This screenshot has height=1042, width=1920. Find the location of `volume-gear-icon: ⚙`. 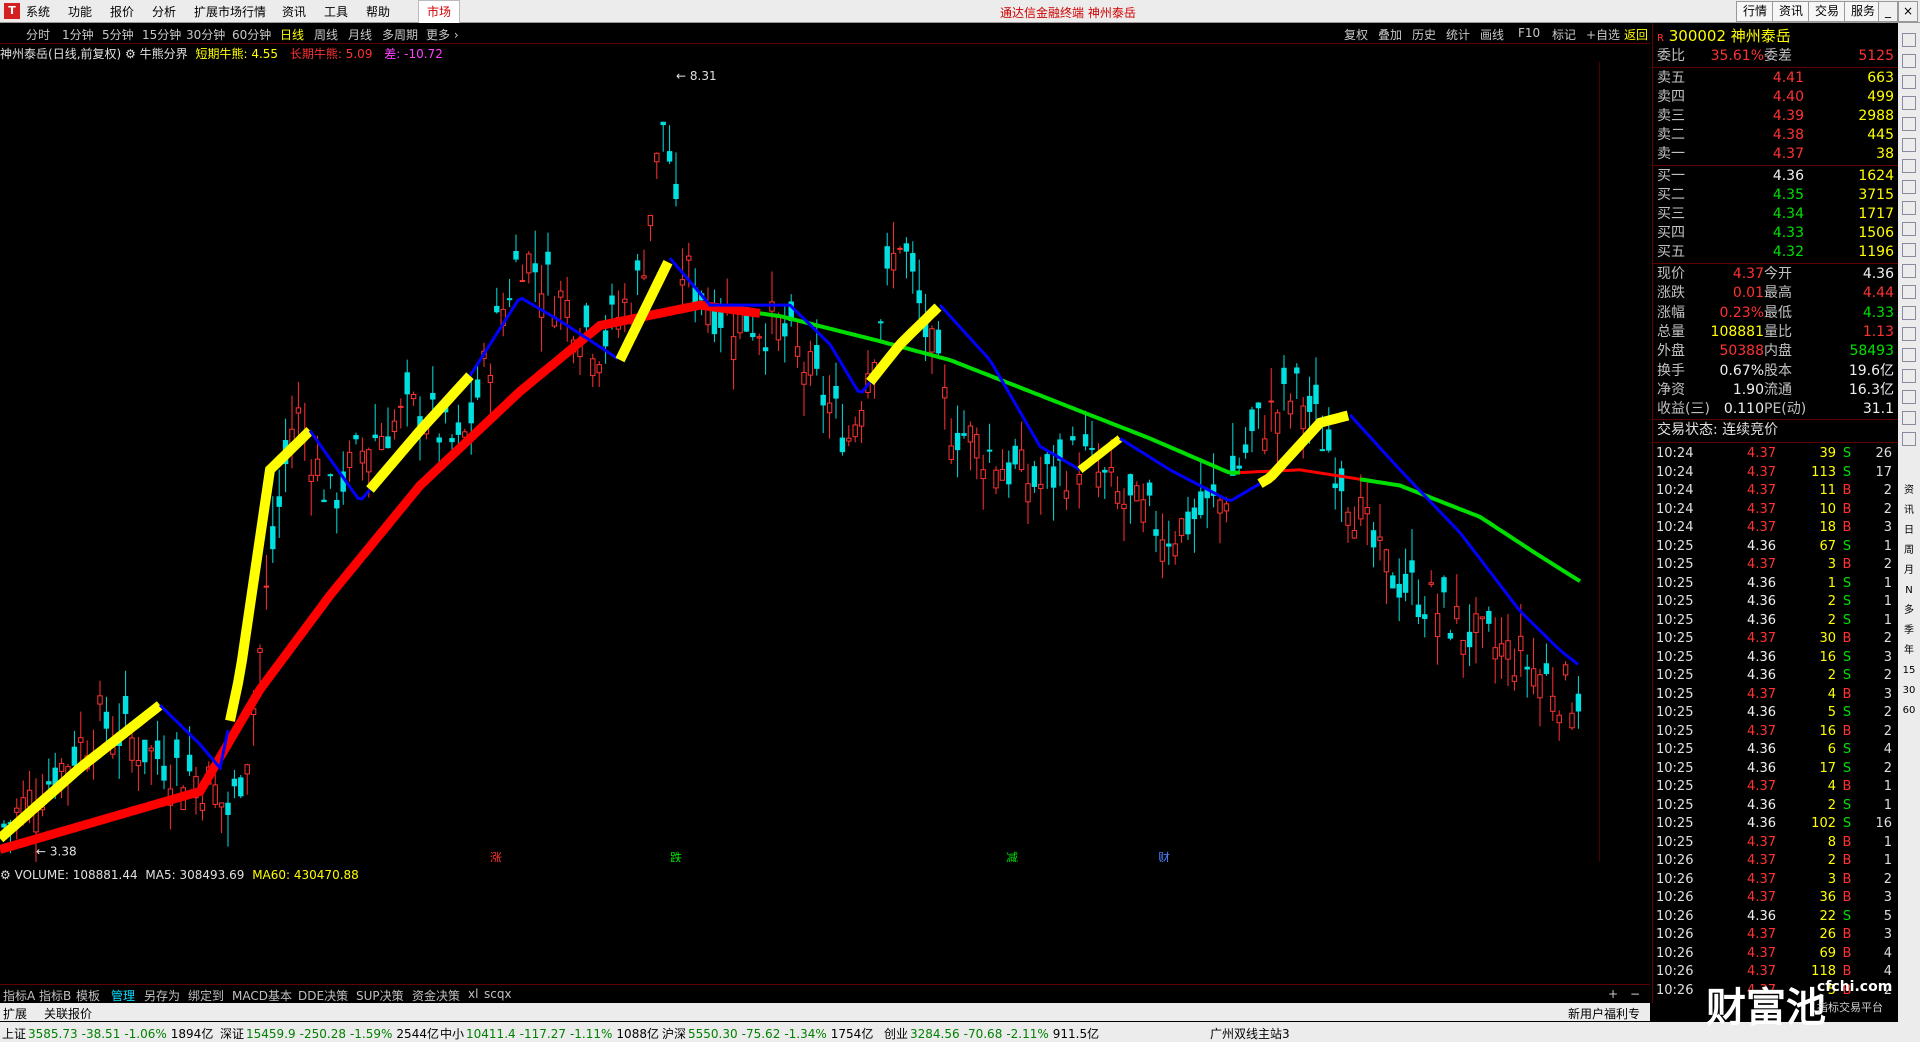

volume-gear-icon: ⚙ is located at coordinates (5, 875).